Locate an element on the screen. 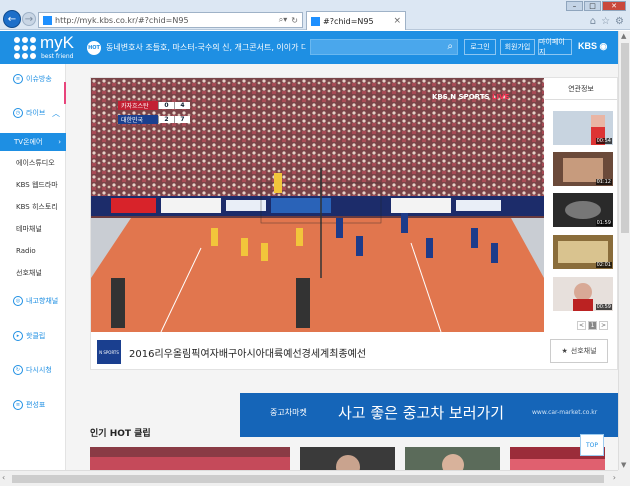 The height and width of the screenshot is (486, 630). scroll-right-icon: › is located at coordinates (614, 477).